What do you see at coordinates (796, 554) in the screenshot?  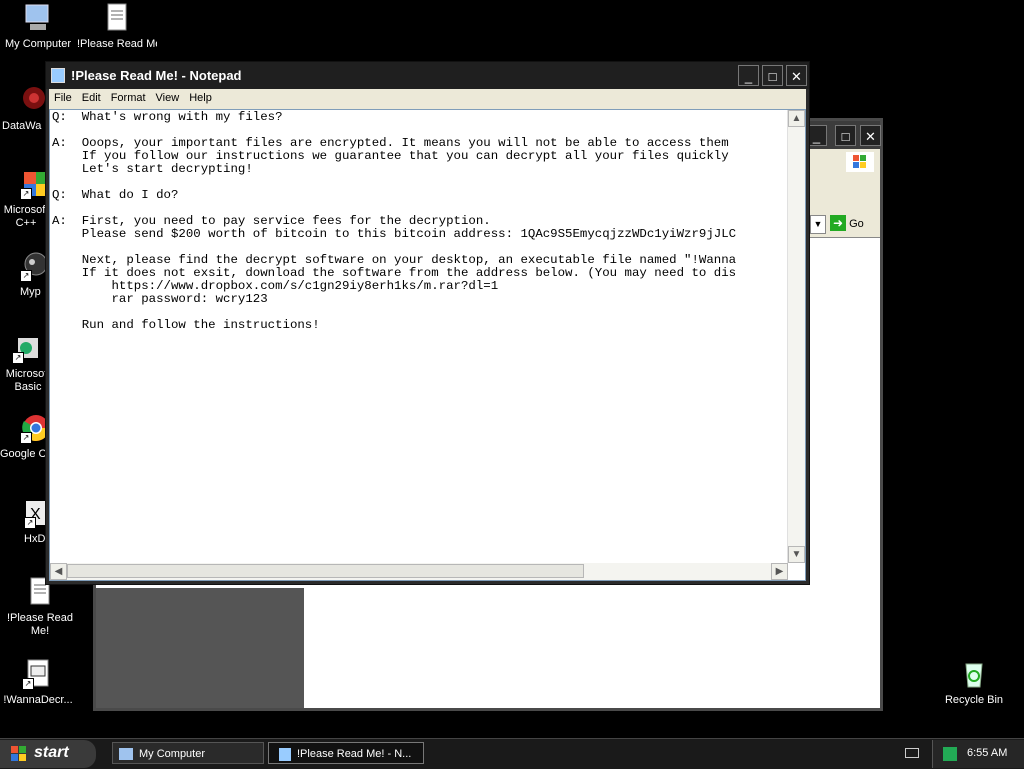 I see `scroll-down-button: ▼` at bounding box center [796, 554].